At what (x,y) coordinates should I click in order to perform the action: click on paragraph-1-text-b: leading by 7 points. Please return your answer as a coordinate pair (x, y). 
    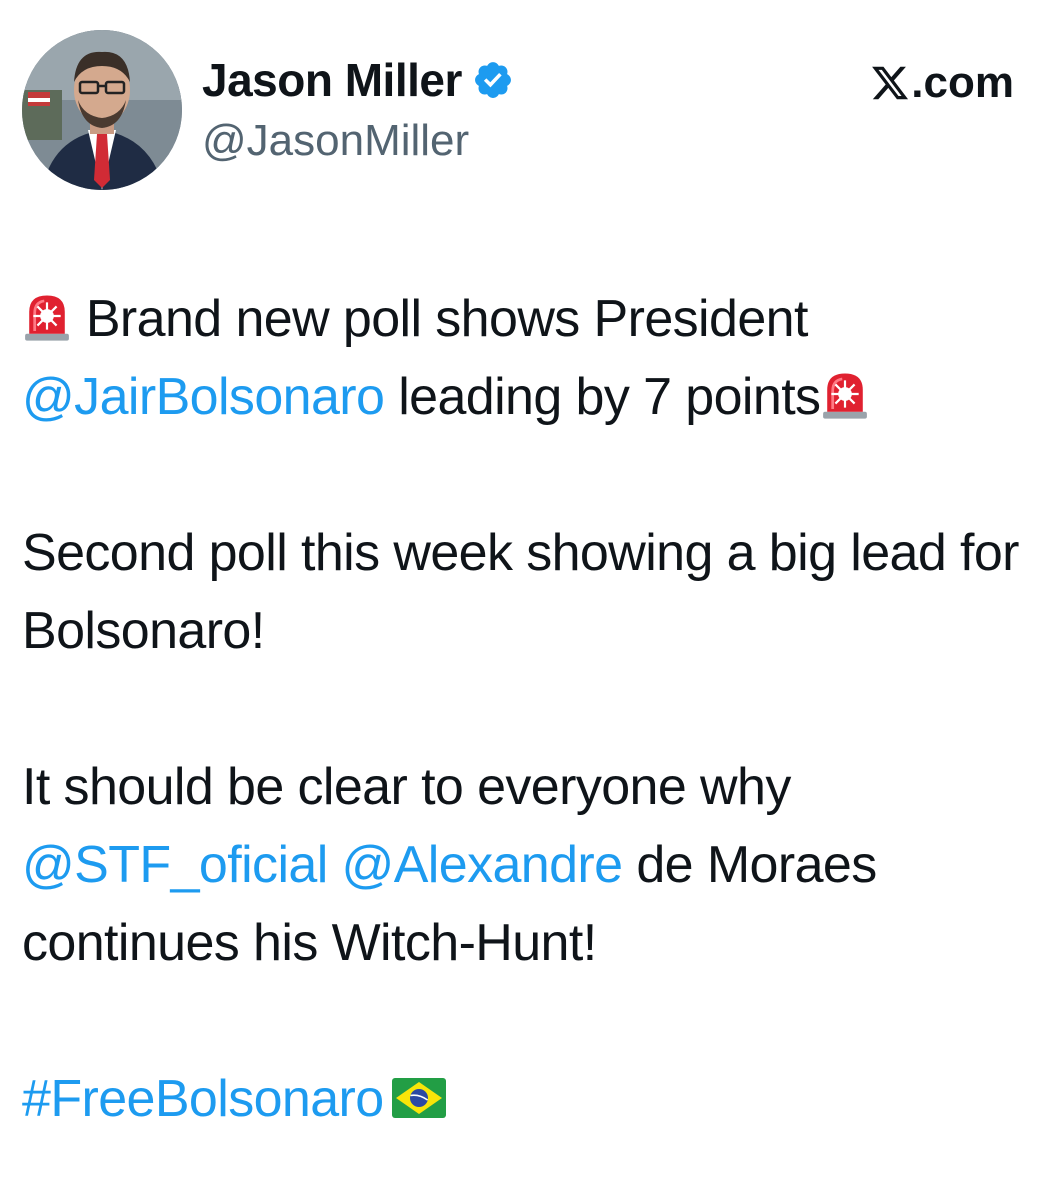
    Looking at the image, I should click on (602, 397).